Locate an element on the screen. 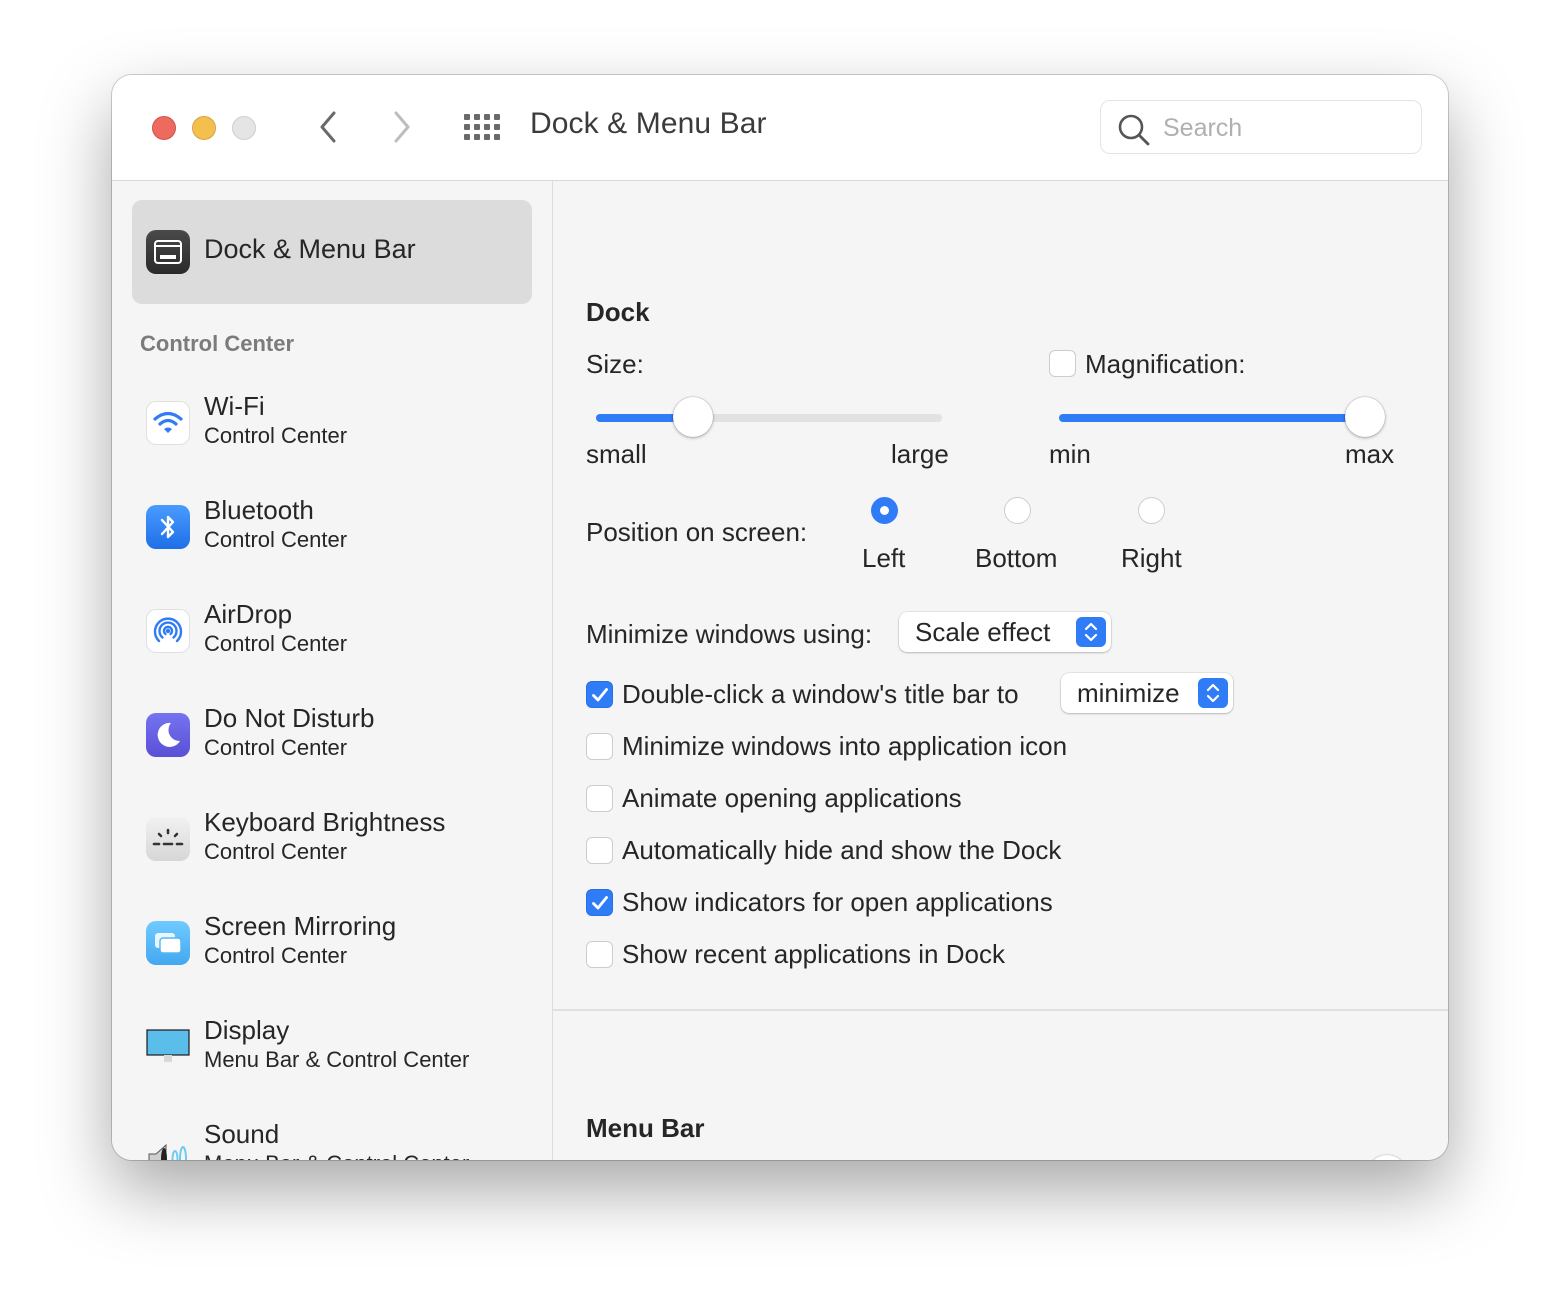  magnification-max-label: max is located at coordinates (1370, 454).